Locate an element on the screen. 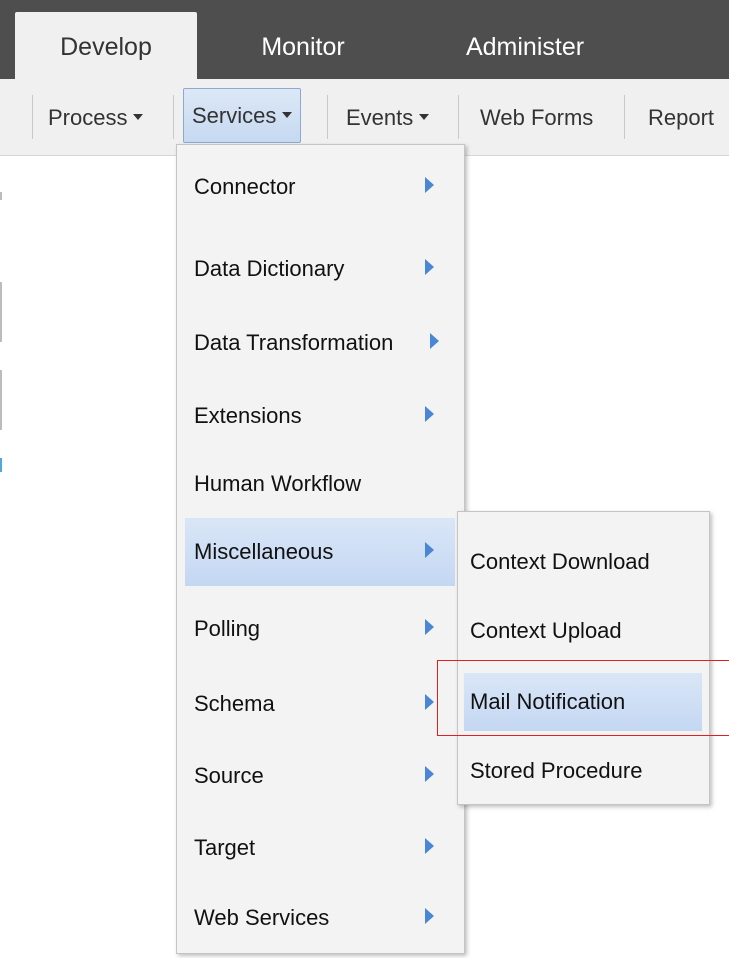 The width and height of the screenshot is (729, 958). submenu-item-context-download: Context Download is located at coordinates (583, 562).